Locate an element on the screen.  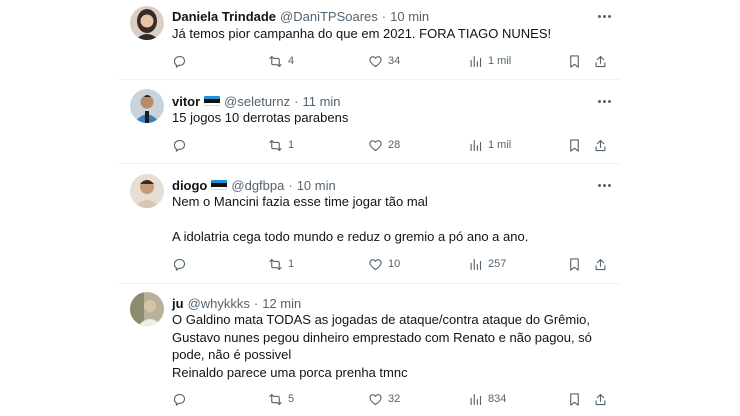
retweet-button: 4 is located at coordinates (281, 61).